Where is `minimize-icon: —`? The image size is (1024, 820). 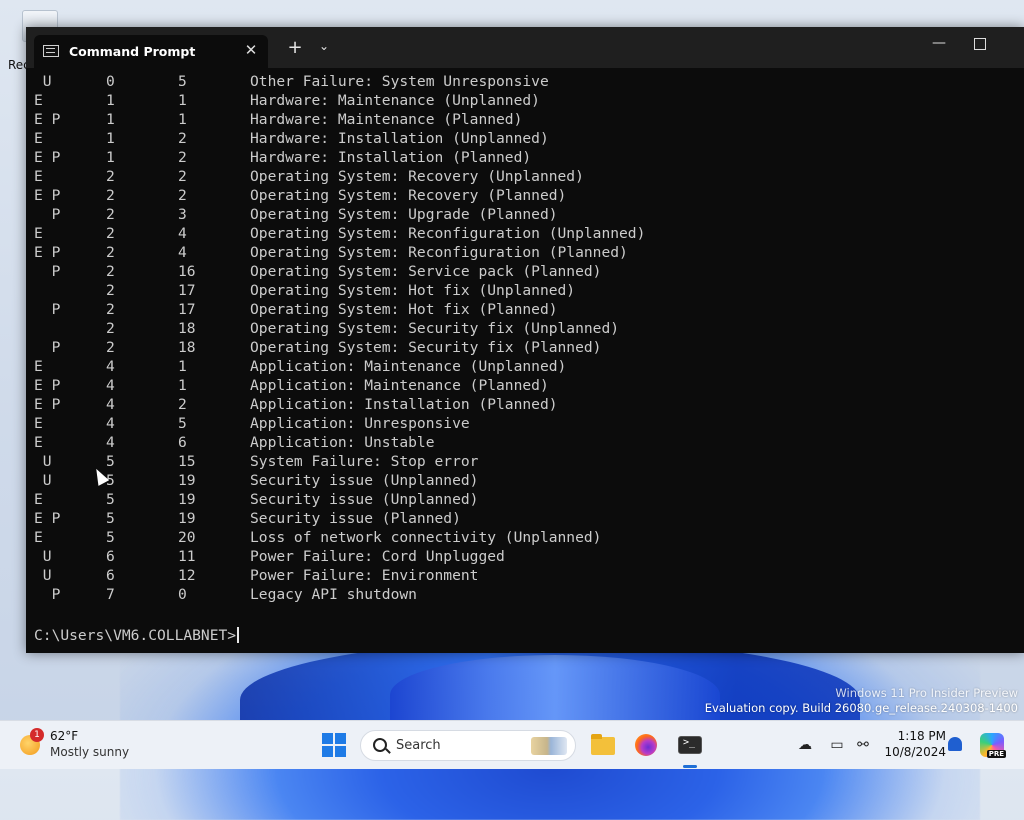
minimize-icon: — is located at coordinates (939, 46).